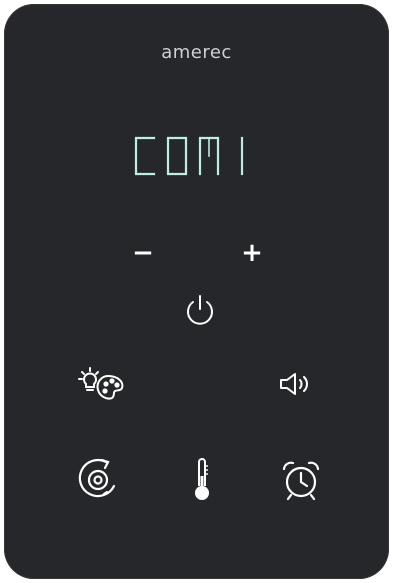 The image size is (393, 583). I want to click on power-icon, so click(200, 310).